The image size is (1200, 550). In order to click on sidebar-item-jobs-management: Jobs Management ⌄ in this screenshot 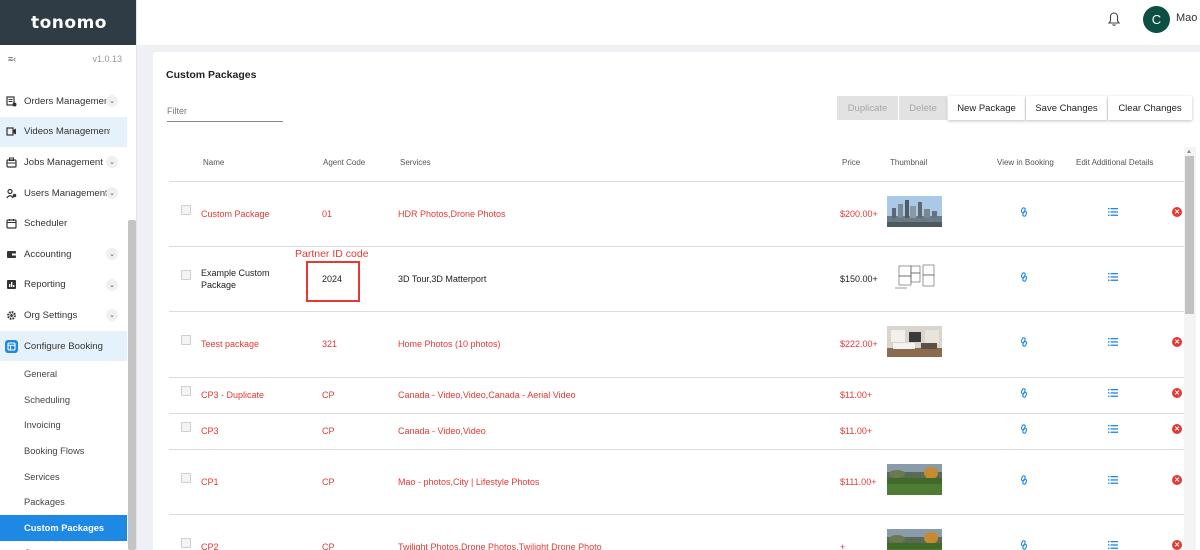, I will do `click(63, 162)`.